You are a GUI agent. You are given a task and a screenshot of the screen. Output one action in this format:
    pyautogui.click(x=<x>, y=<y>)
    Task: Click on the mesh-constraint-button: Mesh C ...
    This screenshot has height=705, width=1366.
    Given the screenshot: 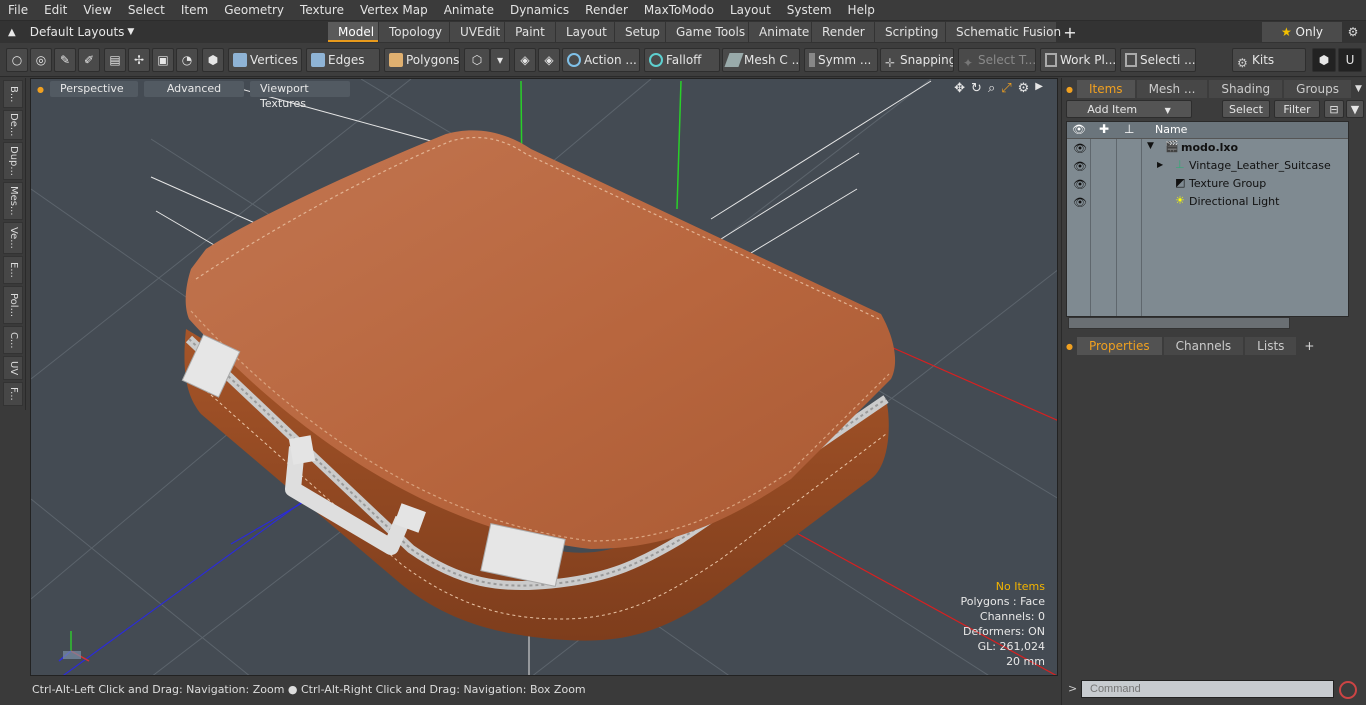 What is the action you would take?
    pyautogui.click(x=761, y=60)
    